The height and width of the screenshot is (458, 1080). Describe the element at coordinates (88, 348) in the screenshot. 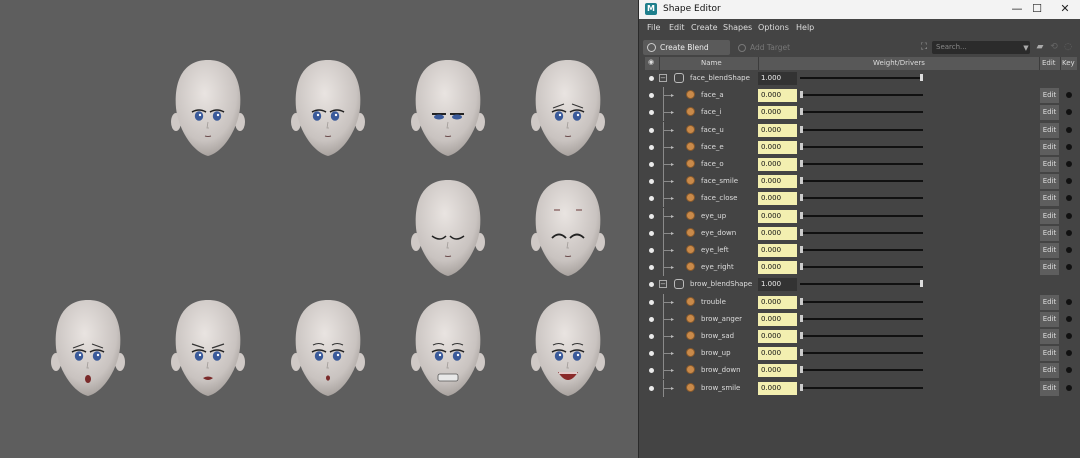

I see `head-model-open-o` at that location.